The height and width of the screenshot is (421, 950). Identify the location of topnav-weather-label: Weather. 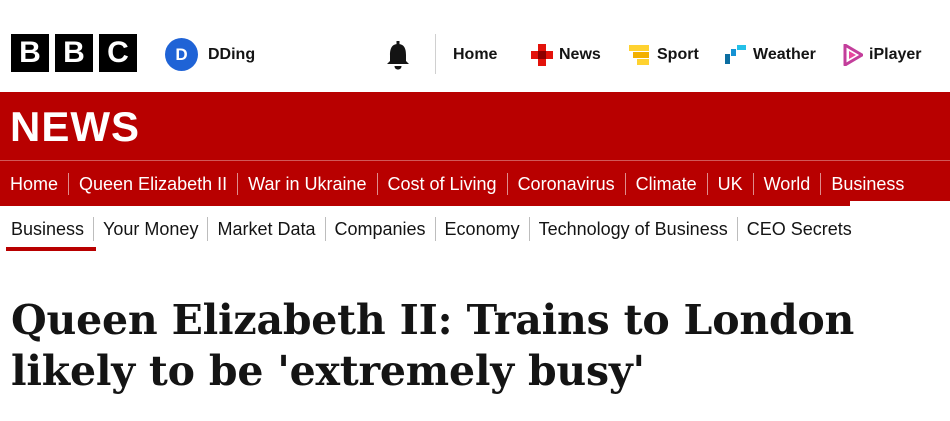
(784, 54).